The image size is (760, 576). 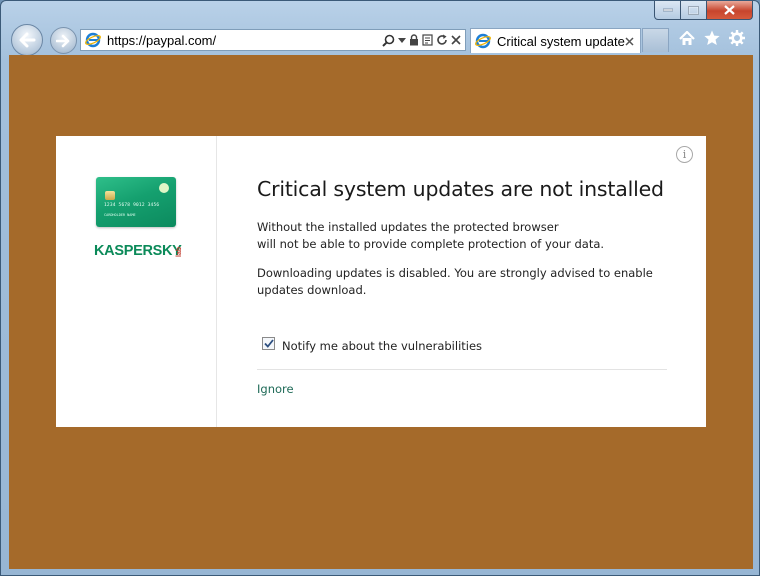 I want to click on credit-card-image: 1234 5678 9012 3456 CARDHOLDER NAME, so click(x=136, y=202).